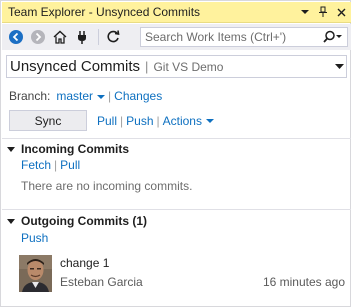  Describe the element at coordinates (323, 12) in the screenshot. I see `pin-icon` at that location.